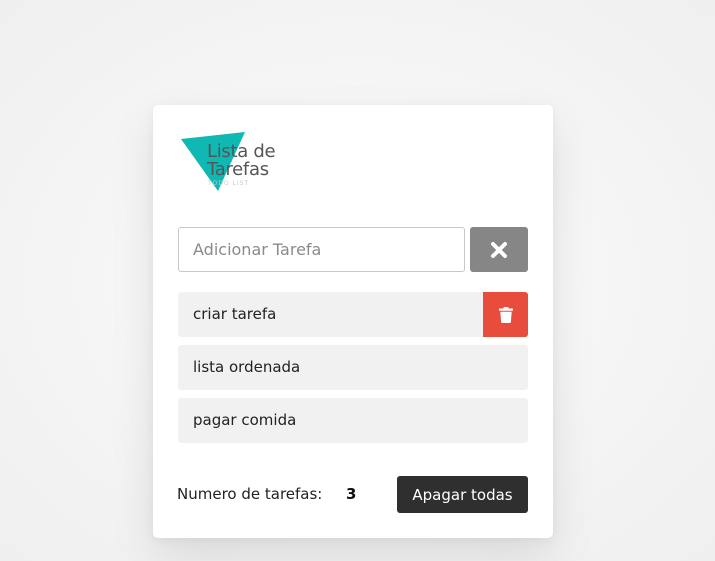 Image resolution: width=715 pixels, height=561 pixels. I want to click on logo-subtitle: TODO LIST, so click(229, 183).